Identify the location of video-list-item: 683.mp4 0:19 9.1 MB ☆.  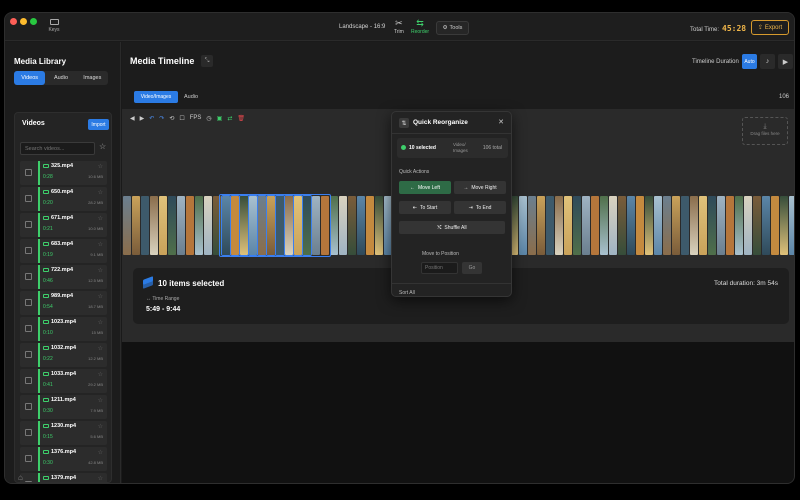
(63, 251).